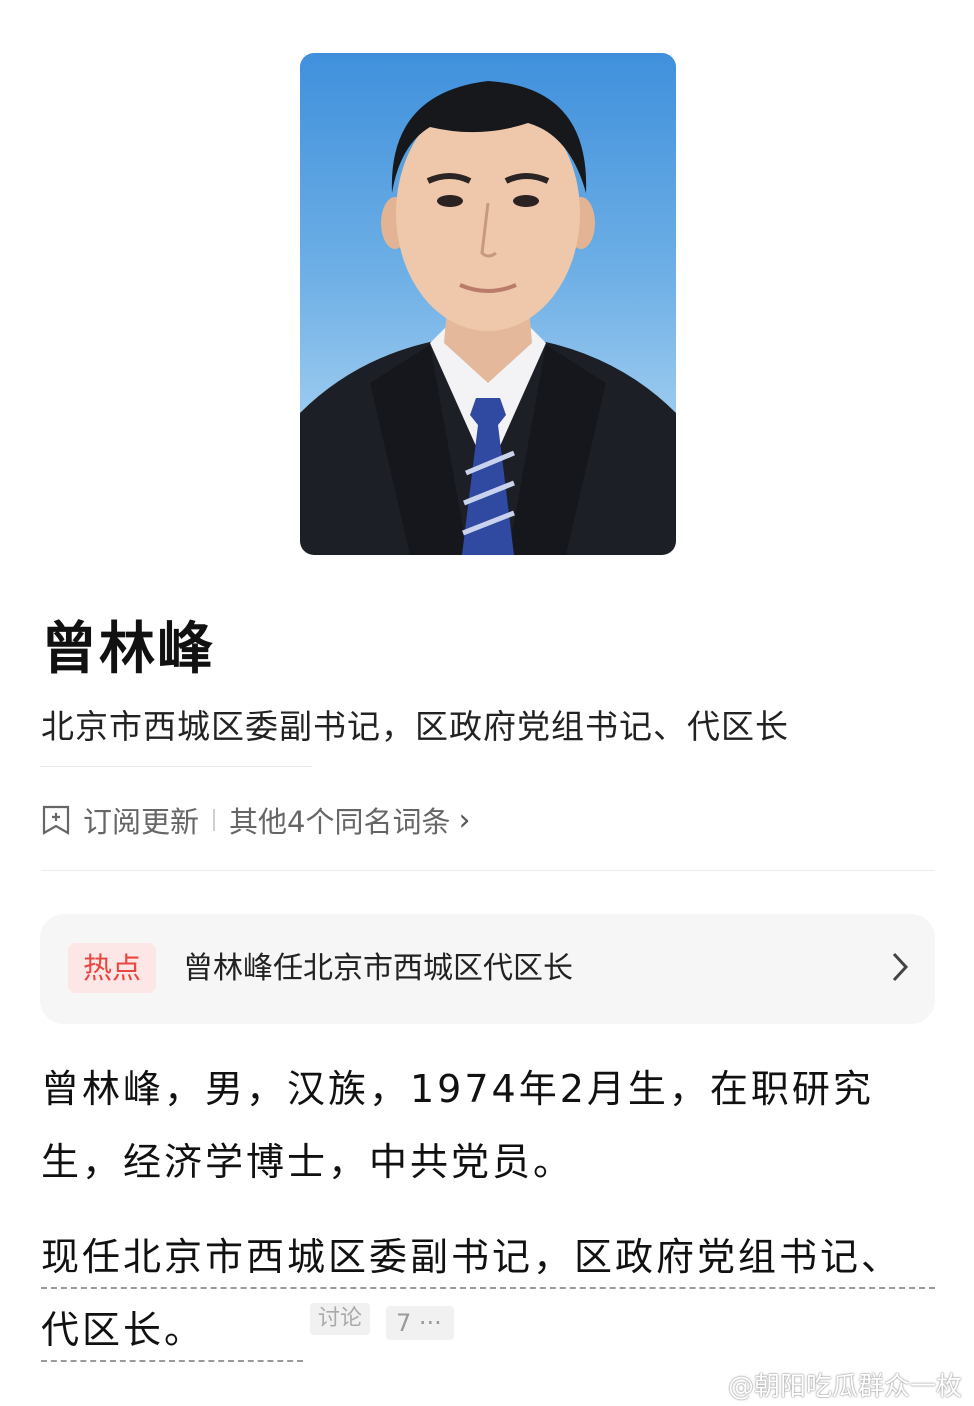 This screenshot has height=1406, width=974. Describe the element at coordinates (415, 726) in the screenshot. I see `person-title: 北京市西城区委副书记，区政府党组书记、代区长` at that location.